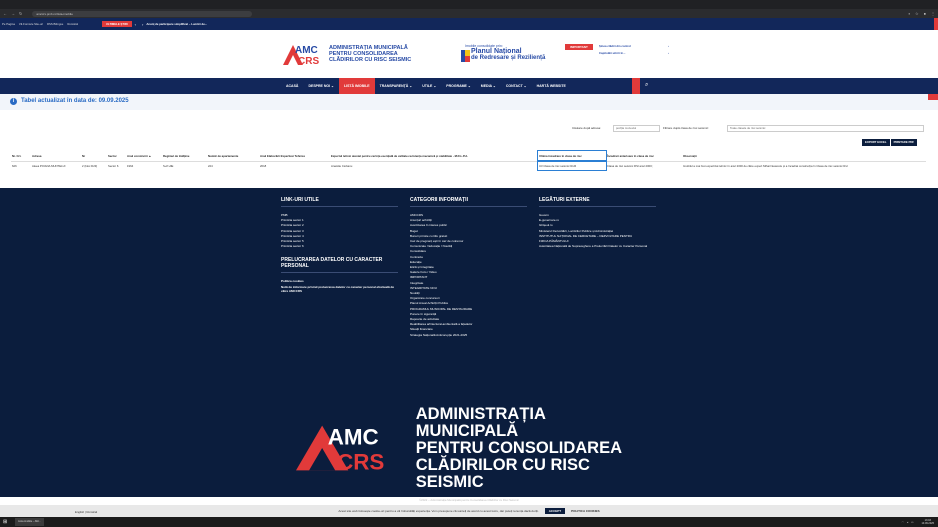 The height and width of the screenshot is (527, 938). Describe the element at coordinates (429, 86) in the screenshot. I see `nav-useful: Utile ⌄` at that location.